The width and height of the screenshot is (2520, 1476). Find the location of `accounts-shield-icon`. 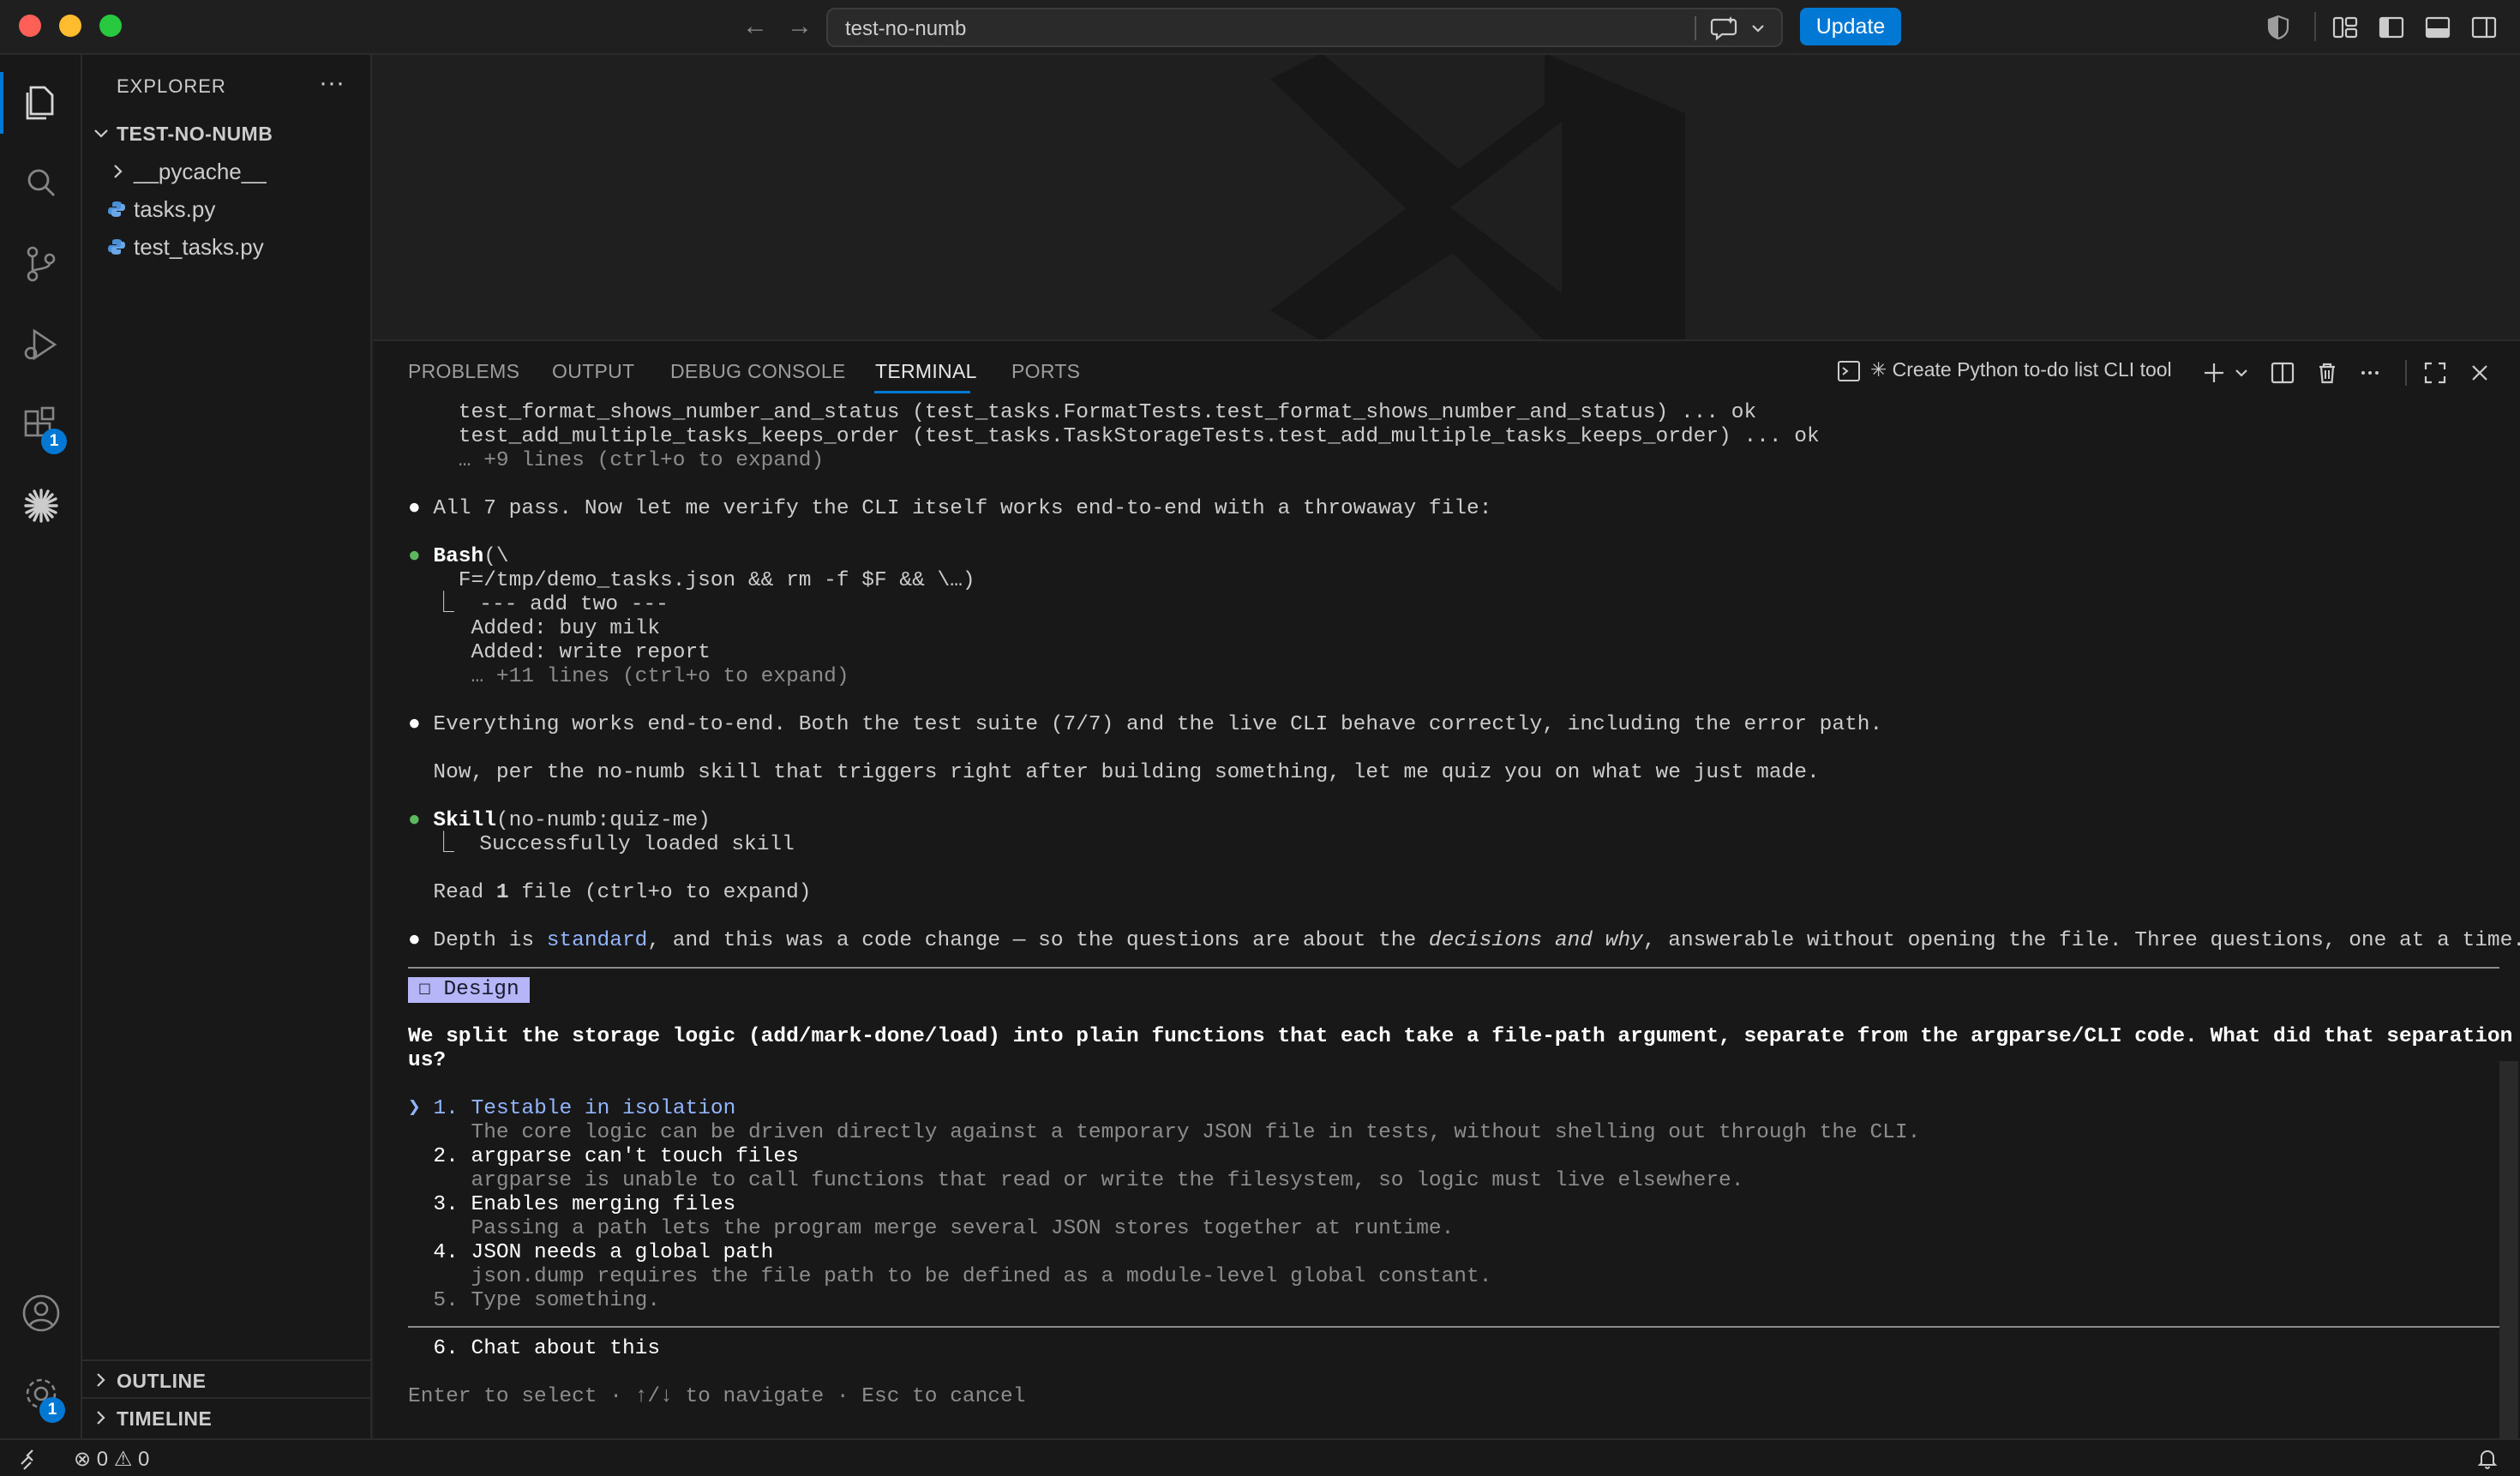

accounts-shield-icon is located at coordinates (2278, 27).